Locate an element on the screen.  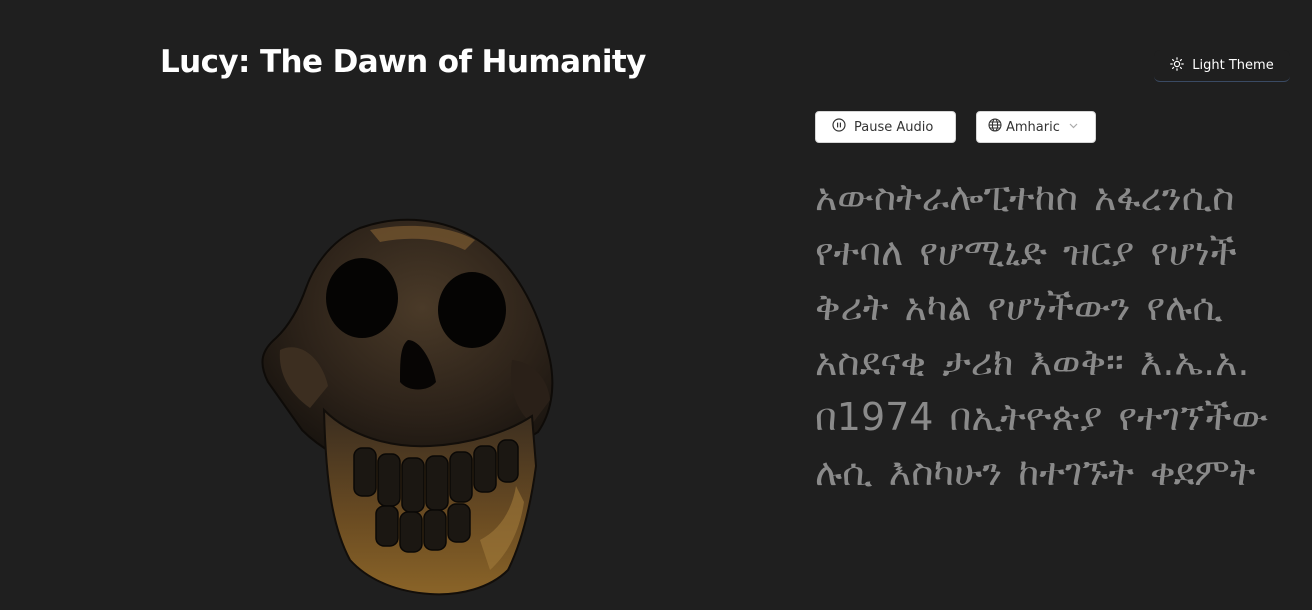
page-title: Lucy: The Dawn of Humanity is located at coordinates (403, 62).